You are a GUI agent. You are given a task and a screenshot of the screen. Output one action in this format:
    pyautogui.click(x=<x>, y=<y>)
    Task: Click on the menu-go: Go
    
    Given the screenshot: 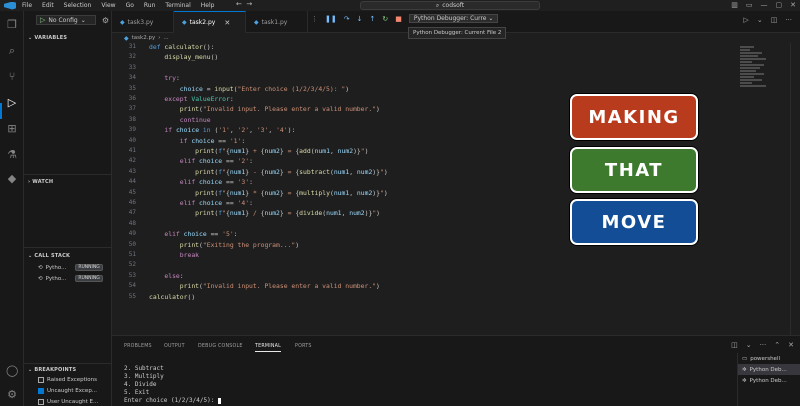 What is the action you would take?
    pyautogui.click(x=130, y=5)
    